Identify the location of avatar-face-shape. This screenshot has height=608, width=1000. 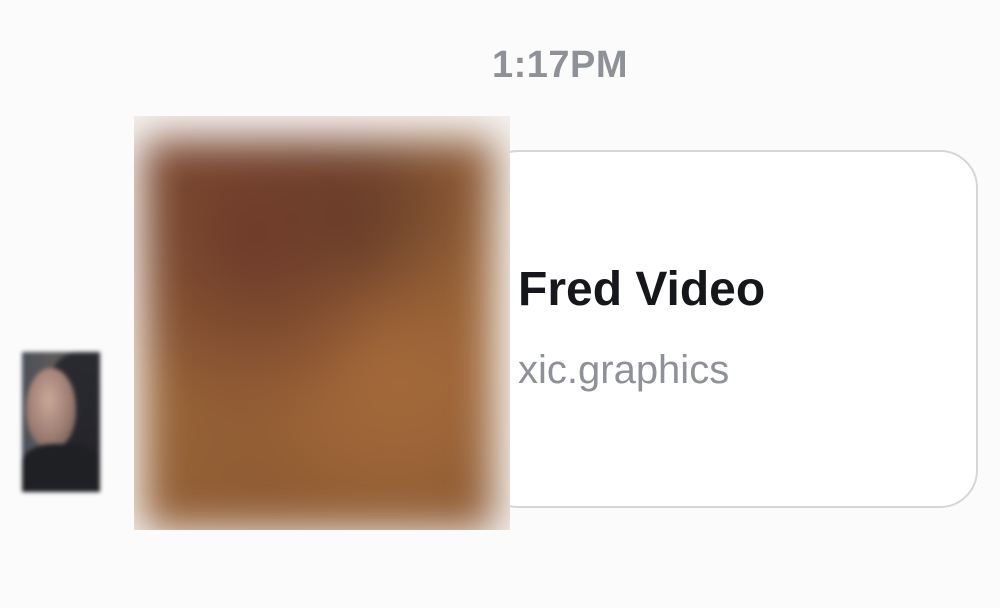
(51, 408).